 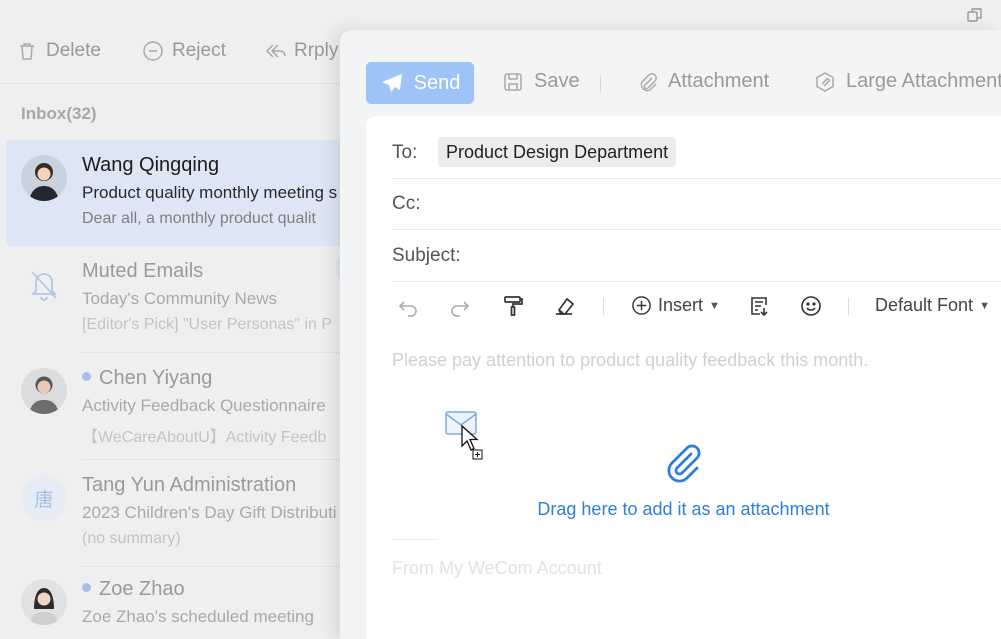 I want to click on editor-toolbar: Insert ▼ Default Font ▼, so click(x=696, y=306).